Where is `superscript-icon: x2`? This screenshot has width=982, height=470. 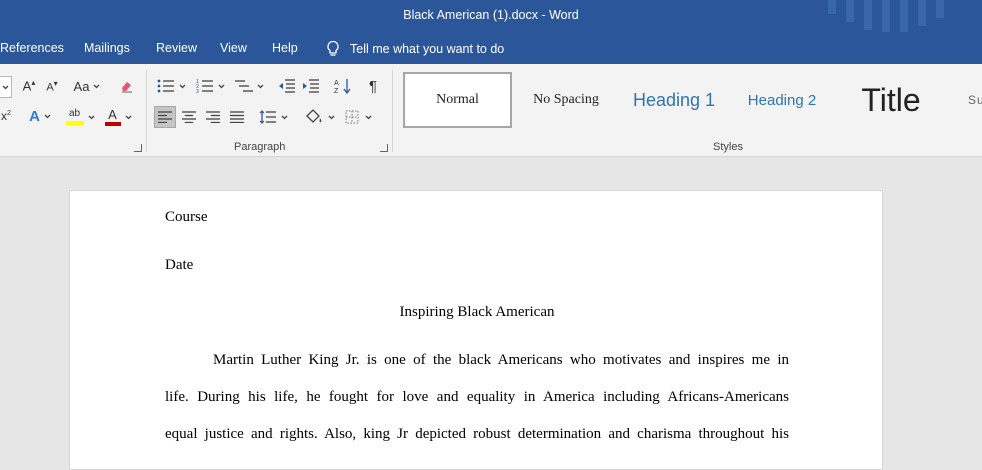
superscript-icon: x2 is located at coordinates (6, 116).